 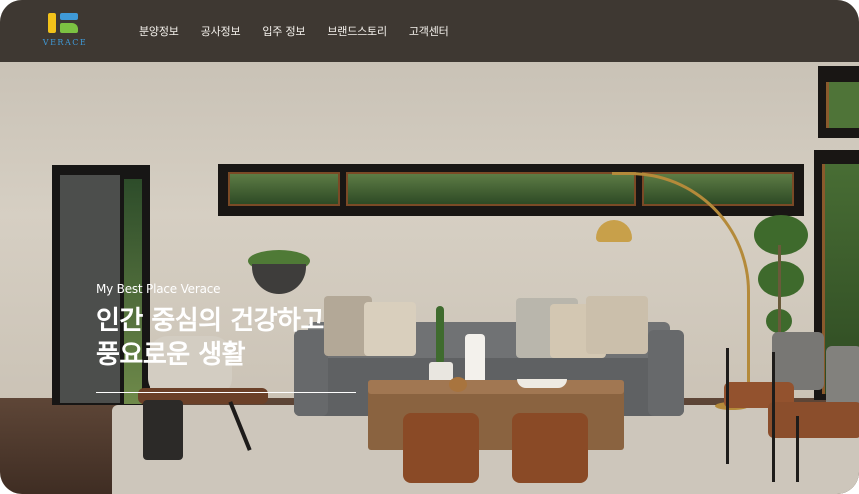 What do you see at coordinates (542, 383) in the screenshot?
I see `decor-bowl` at bounding box center [542, 383].